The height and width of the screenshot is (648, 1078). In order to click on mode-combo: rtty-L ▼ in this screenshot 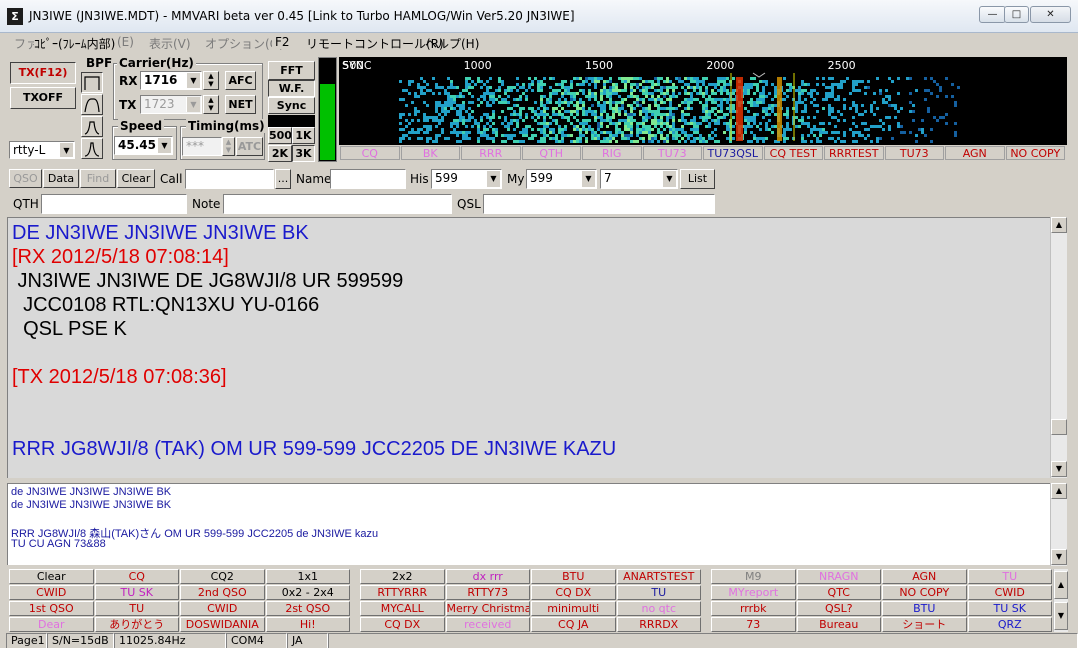, I will do `click(42, 150)`.